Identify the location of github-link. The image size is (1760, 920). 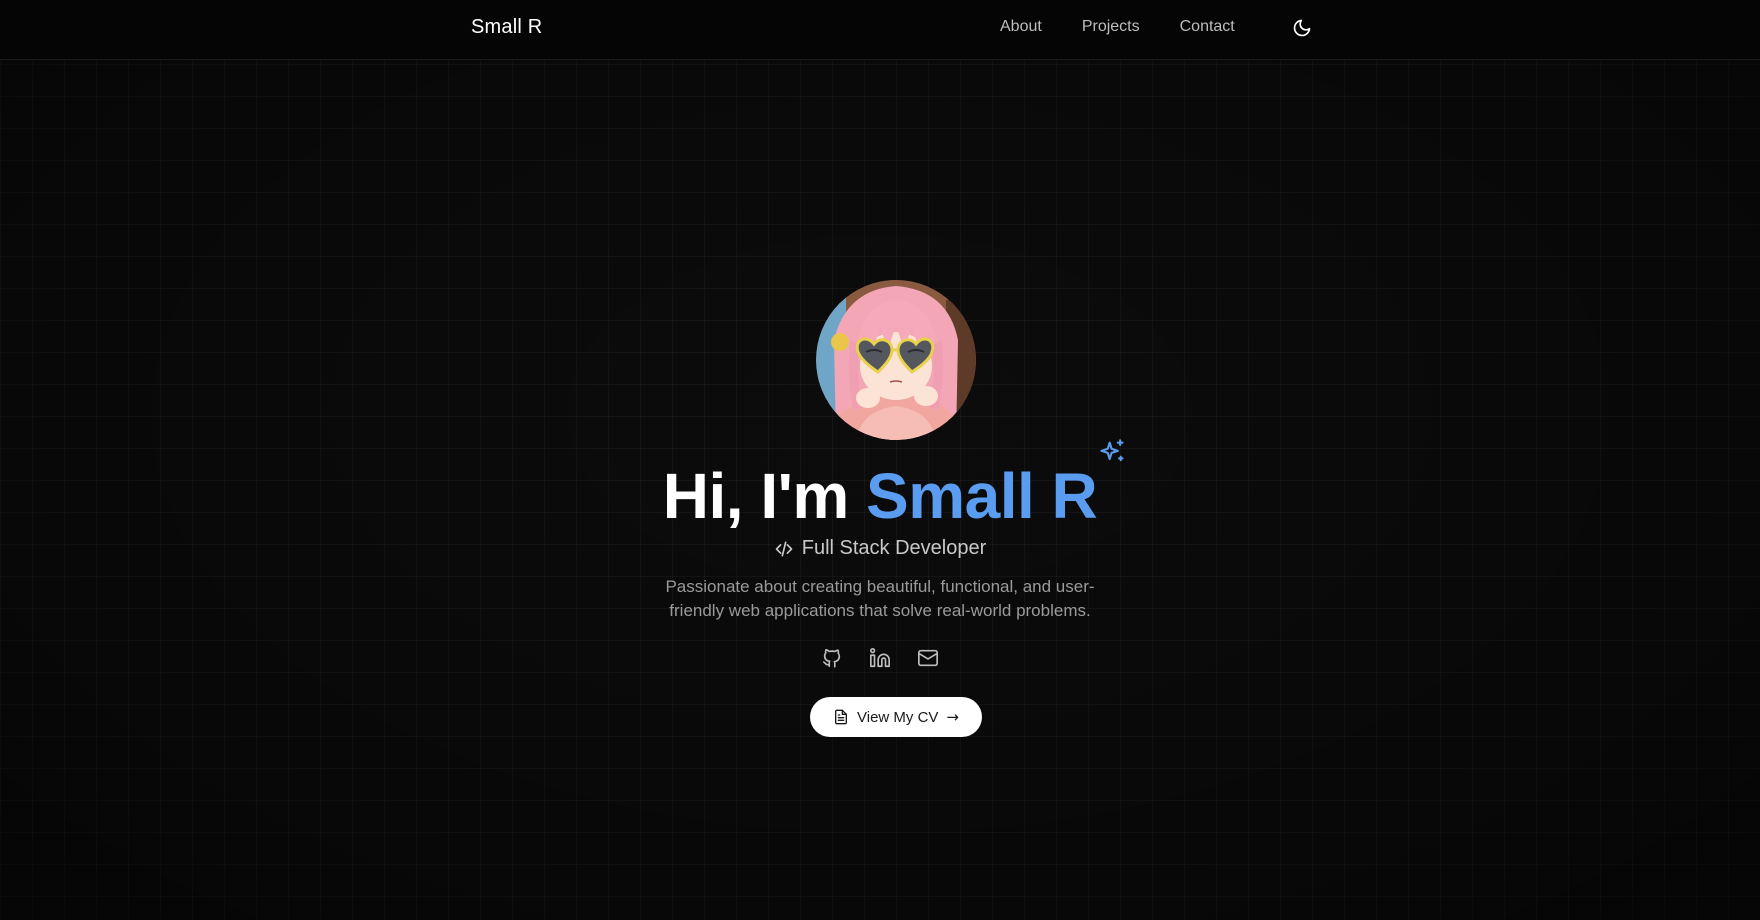
(832, 658).